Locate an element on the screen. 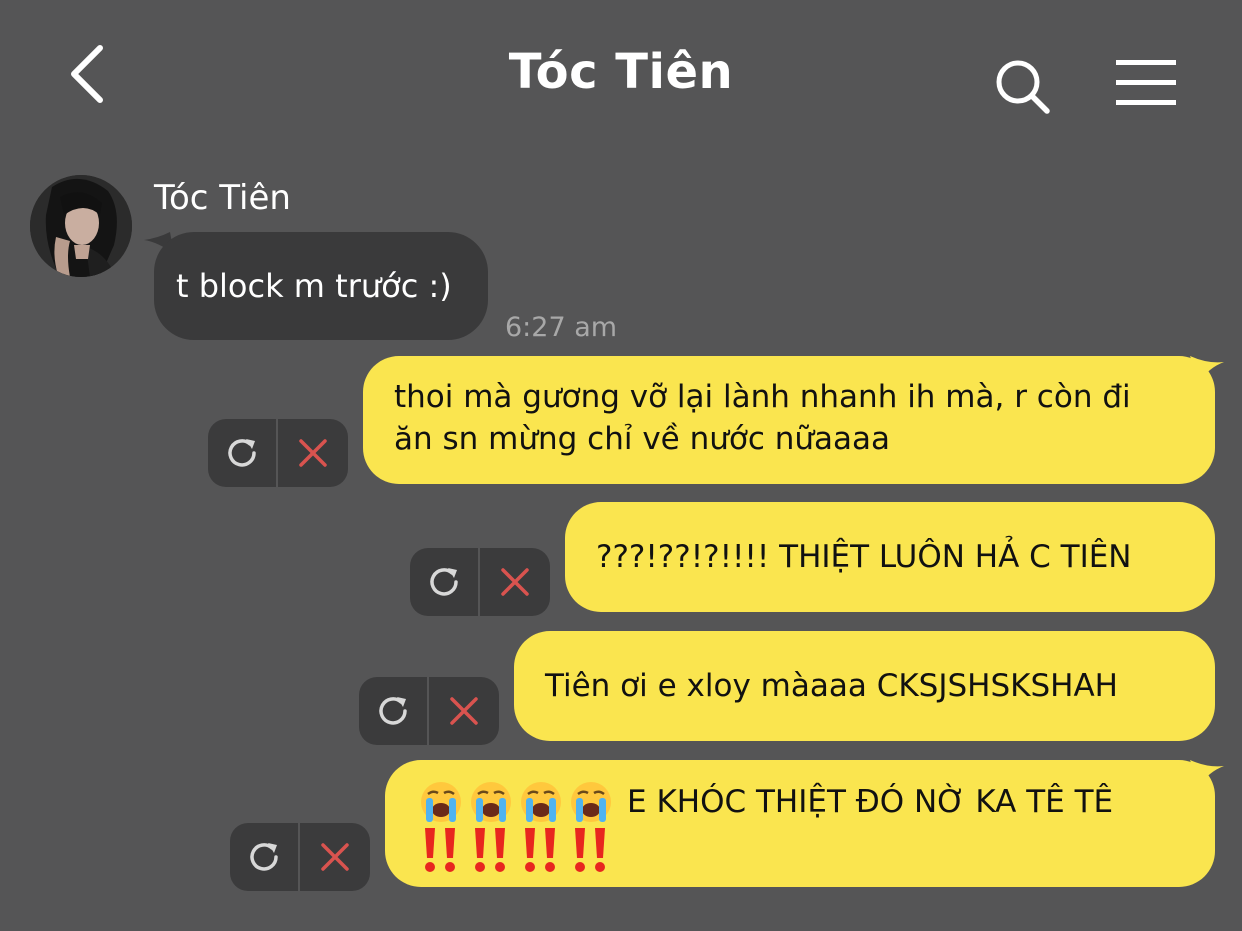  outgoing-message-bubble: E KHÓC THIỆT ĐÓ NỜ KA TÊ TÊ is located at coordinates (800, 823).